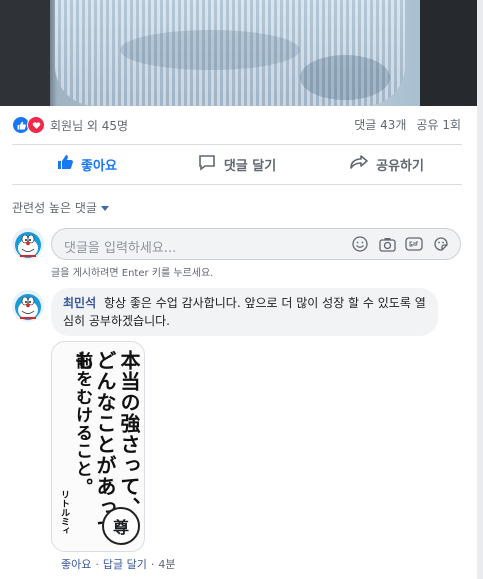  What do you see at coordinates (54, 208) in the screenshot?
I see `sort-label: 관련성 높은 댓글` at bounding box center [54, 208].